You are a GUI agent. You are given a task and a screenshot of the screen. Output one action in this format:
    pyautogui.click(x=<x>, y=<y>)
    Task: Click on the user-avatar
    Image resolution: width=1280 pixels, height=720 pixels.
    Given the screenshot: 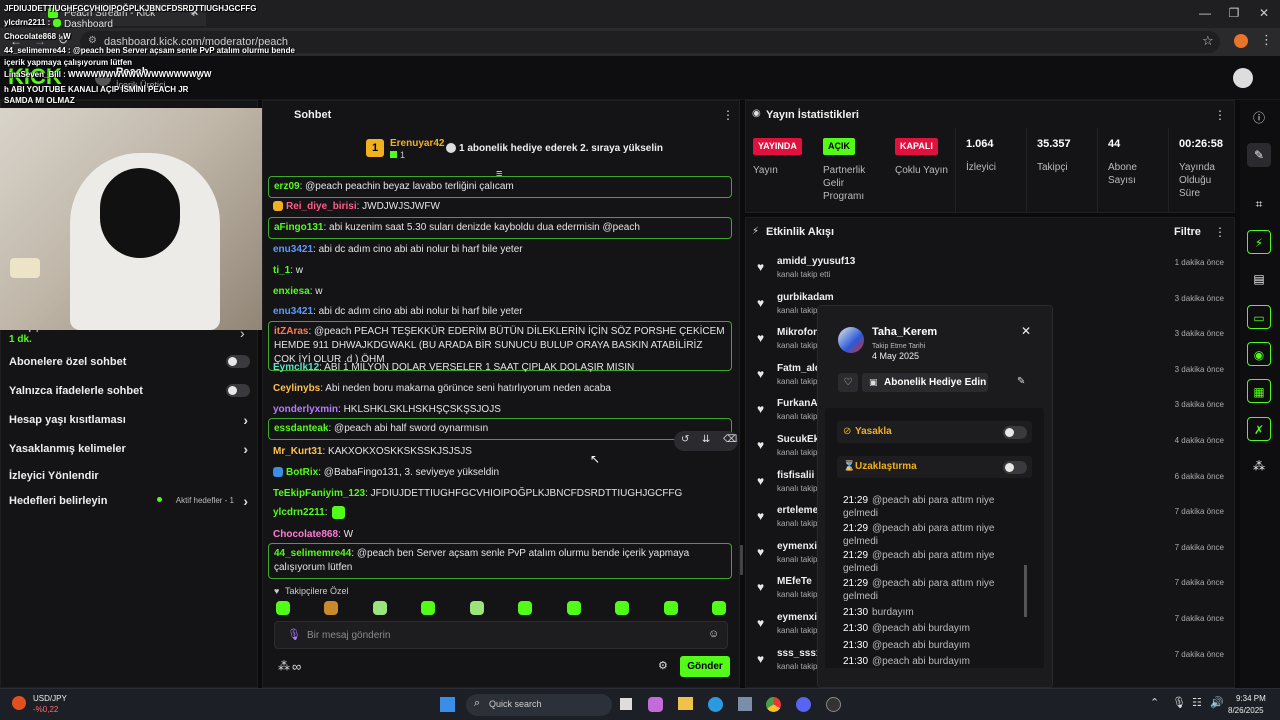 What is the action you would take?
    pyautogui.click(x=1243, y=78)
    